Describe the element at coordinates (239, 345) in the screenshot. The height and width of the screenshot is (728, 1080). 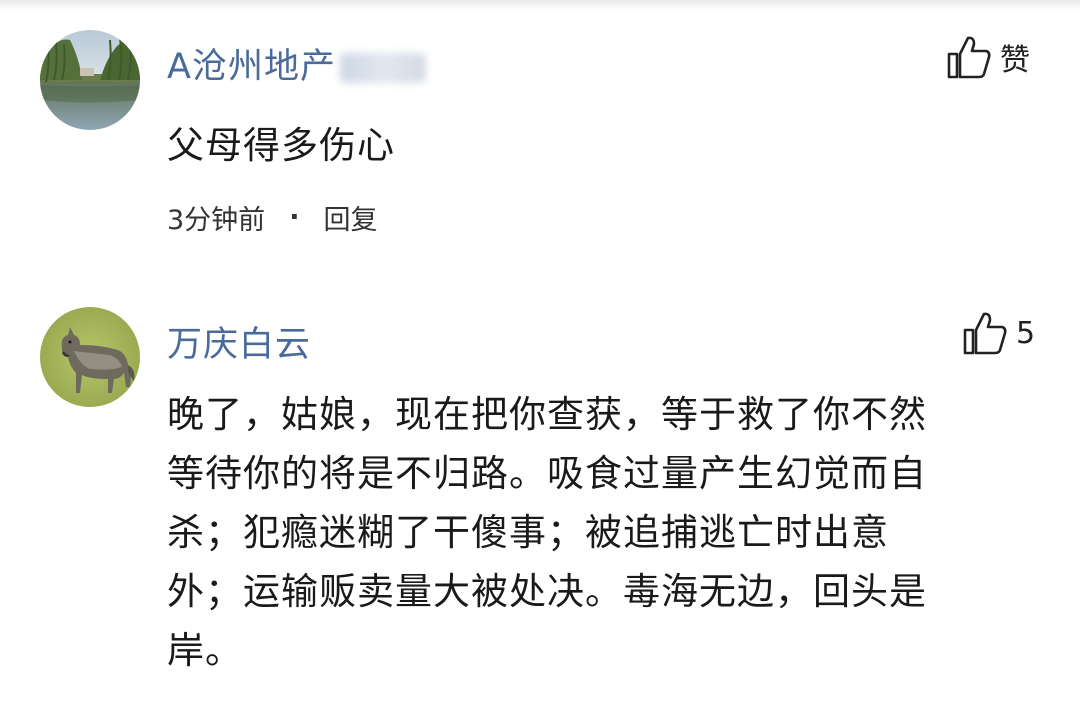
I see `username-text: 万庆白云` at that location.